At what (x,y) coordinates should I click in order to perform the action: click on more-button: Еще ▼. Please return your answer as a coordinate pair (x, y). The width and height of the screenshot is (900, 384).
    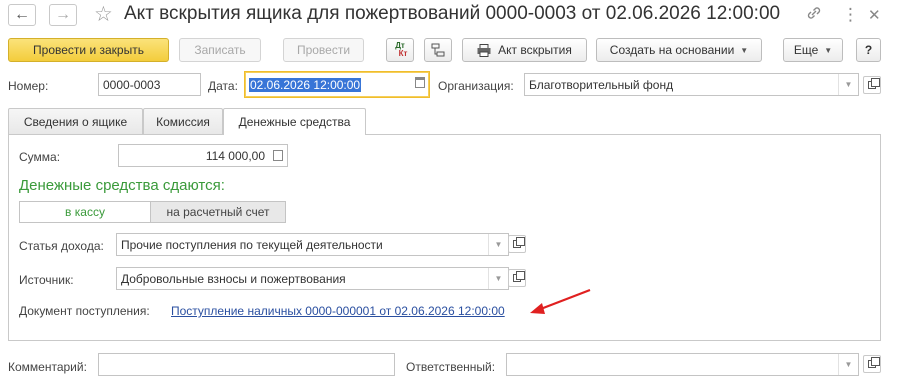
    Looking at the image, I should click on (813, 50).